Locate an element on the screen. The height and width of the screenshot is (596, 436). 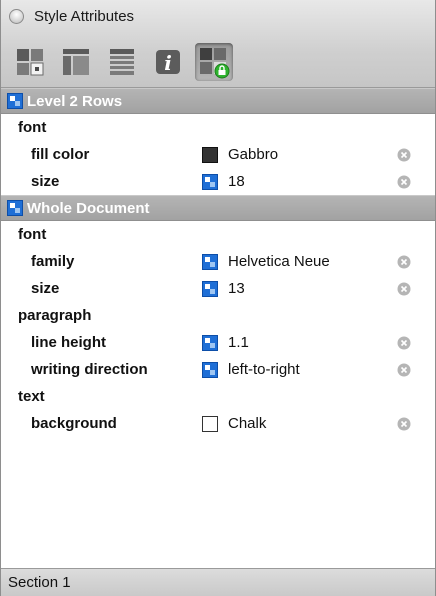
close-button is located at coordinates (16, 16).